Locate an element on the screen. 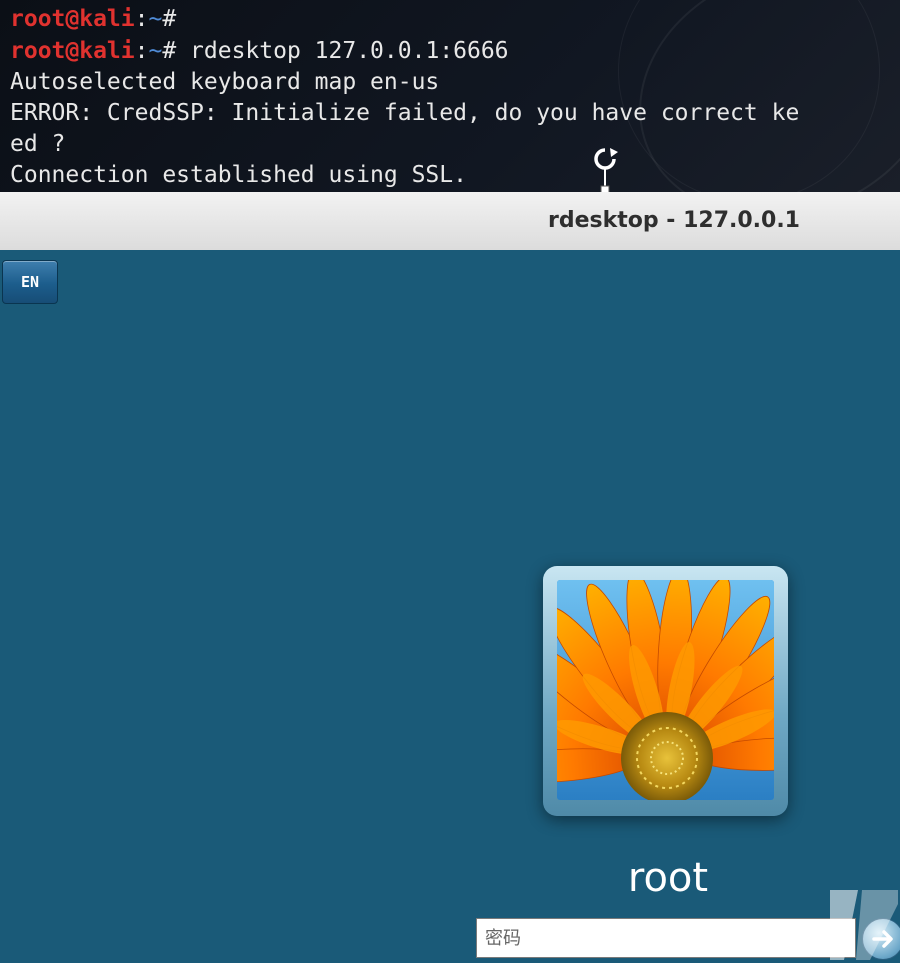 The image size is (900, 963). orange-daisy-flower-picture is located at coordinates (665, 690).